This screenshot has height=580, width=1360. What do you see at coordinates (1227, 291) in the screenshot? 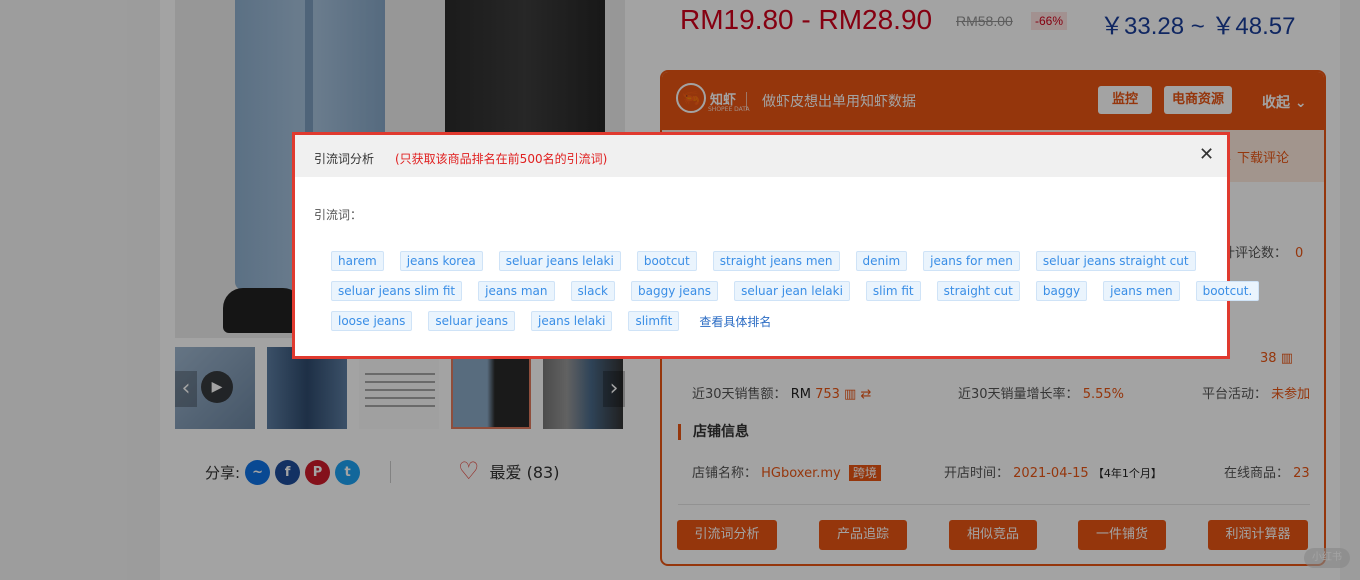
I see `keyword-tag: bootcut.` at bounding box center [1227, 291].